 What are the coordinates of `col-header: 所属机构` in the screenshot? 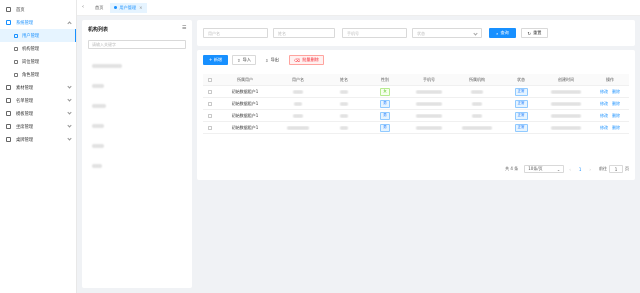 It's located at (477, 79).